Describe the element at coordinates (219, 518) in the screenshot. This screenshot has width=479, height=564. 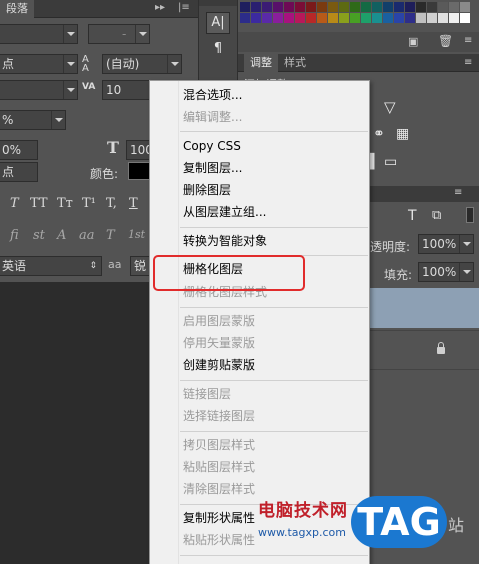
I see `menu-item-copy-shape-attributes: 复制形状属性` at that location.